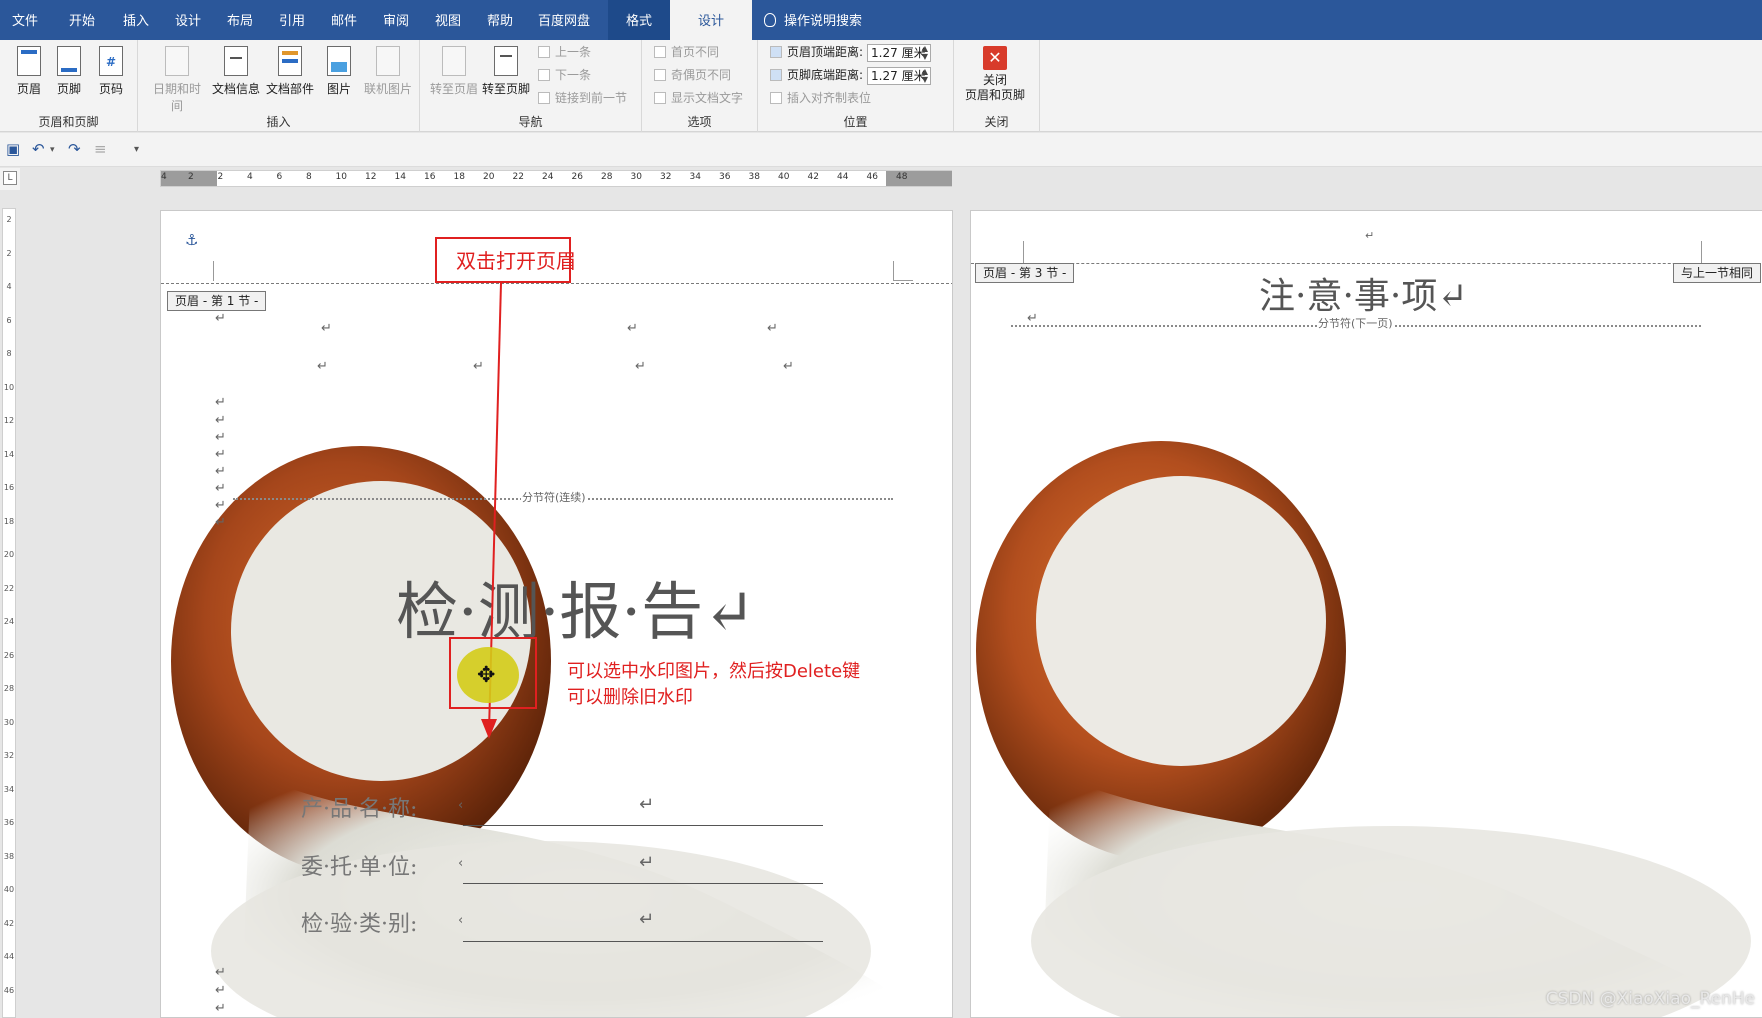 This screenshot has height=1018, width=1762. What do you see at coordinates (607, 177) in the screenshot?
I see `ruler-number: 28` at bounding box center [607, 177].